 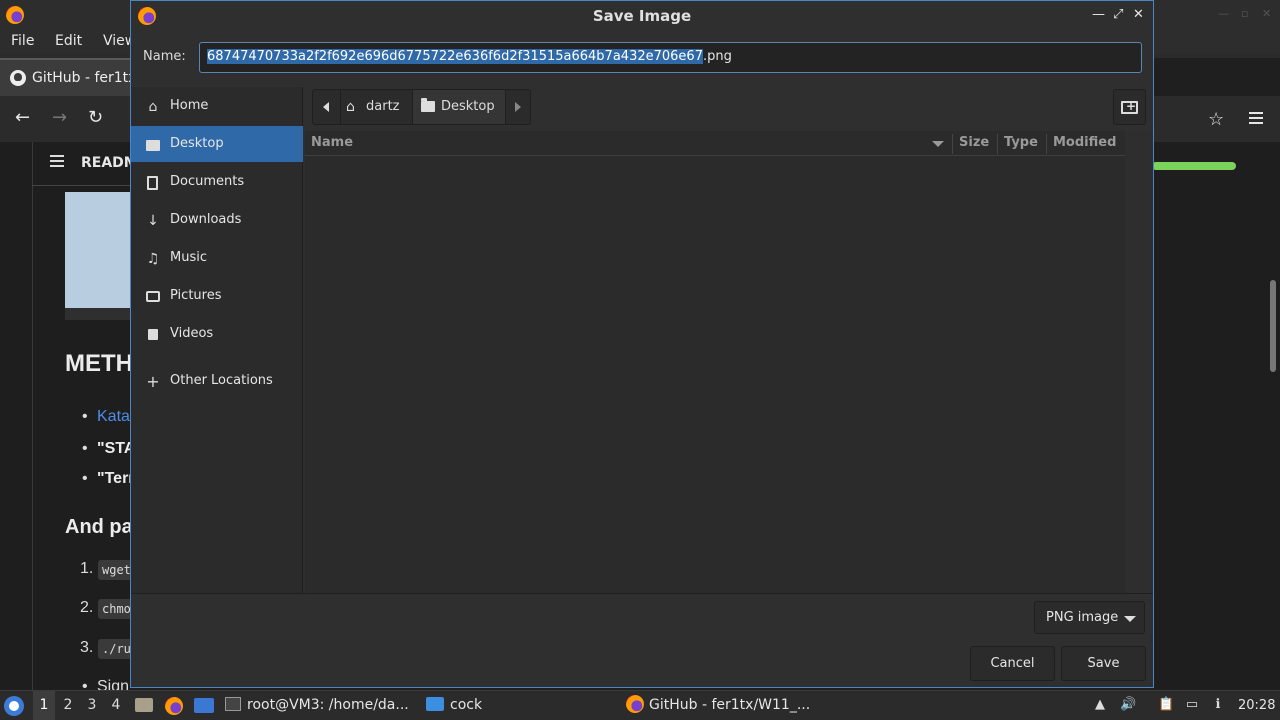 I want to click on sidebar-item-music: ♫ Music, so click(x=217, y=258).